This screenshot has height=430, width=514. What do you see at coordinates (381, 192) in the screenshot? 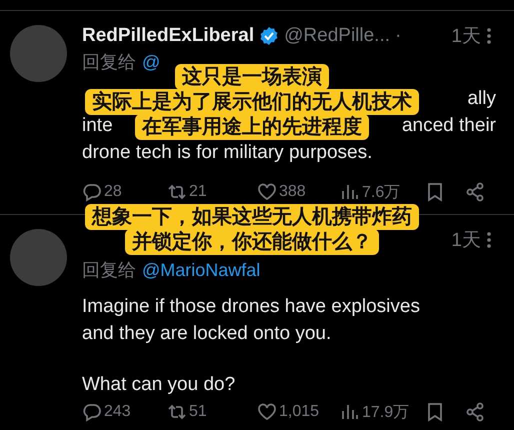
I see `action-count: 7.6万` at bounding box center [381, 192].